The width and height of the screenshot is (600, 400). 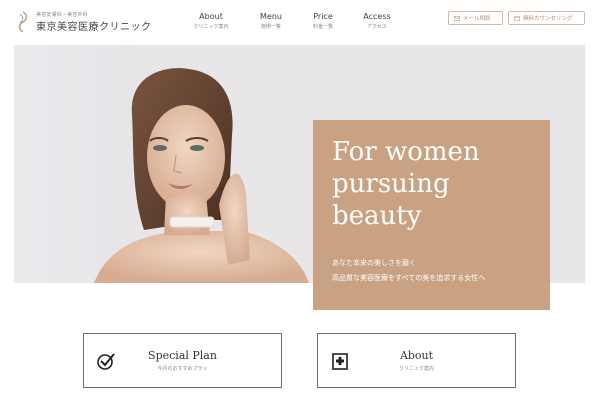 What do you see at coordinates (323, 23) in the screenshot?
I see `nav-price: Price 料金一覧` at bounding box center [323, 23].